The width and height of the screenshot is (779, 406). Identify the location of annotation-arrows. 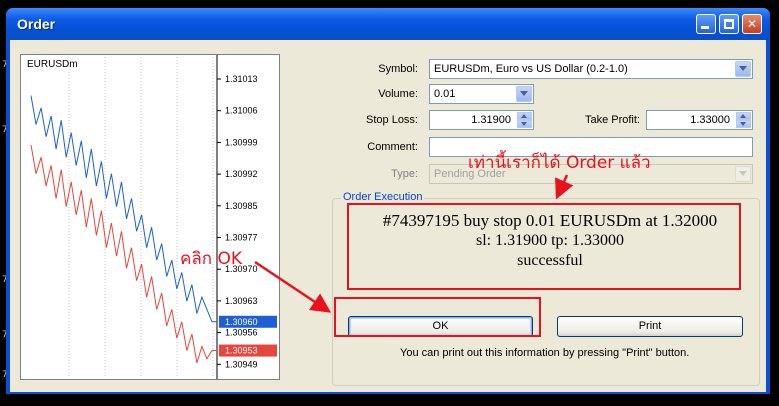
(414, 243).